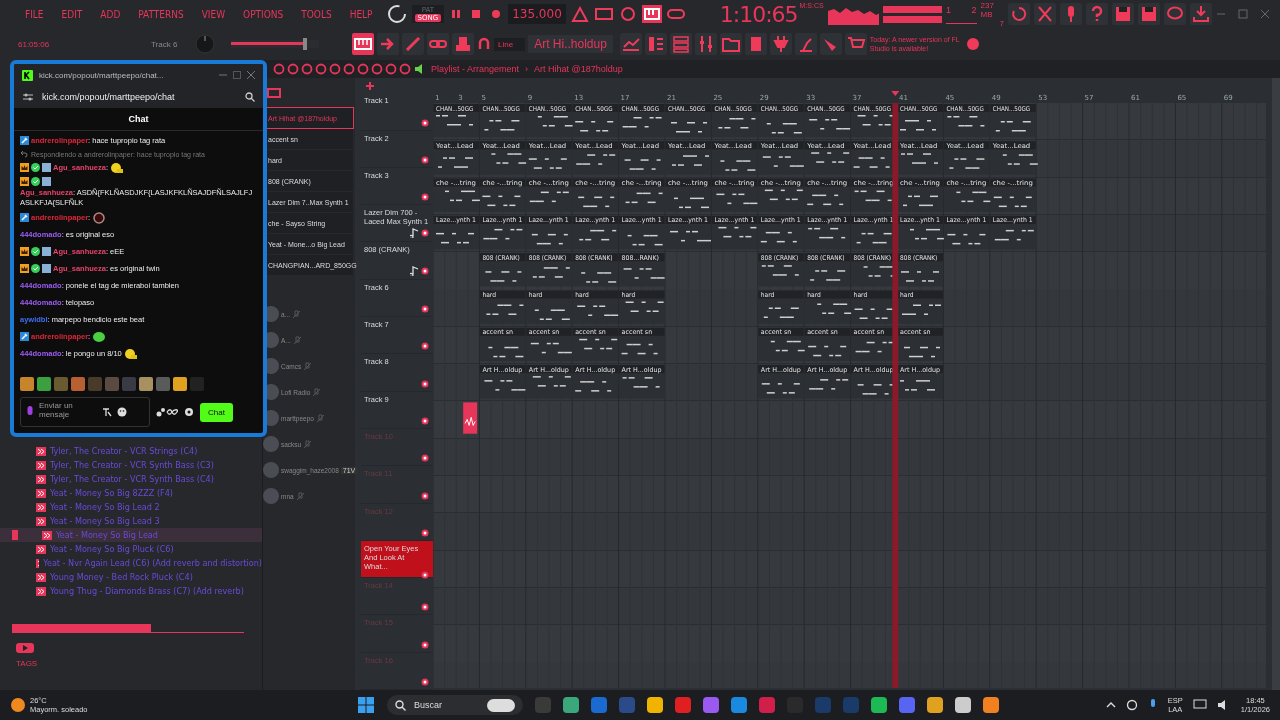 The image size is (1280, 720). What do you see at coordinates (730, 44) in the screenshot?
I see `folder-icon` at bounding box center [730, 44].